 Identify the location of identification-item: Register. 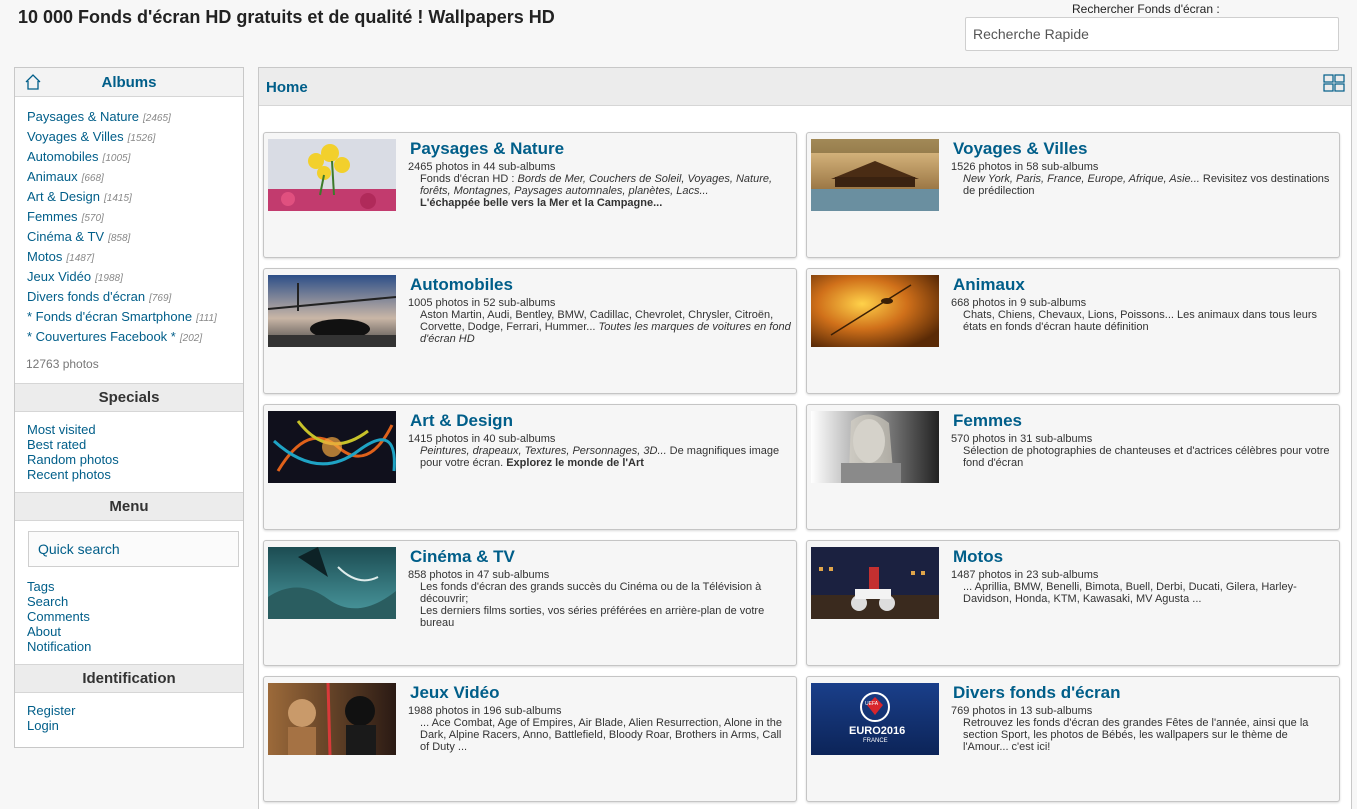
(135, 710).